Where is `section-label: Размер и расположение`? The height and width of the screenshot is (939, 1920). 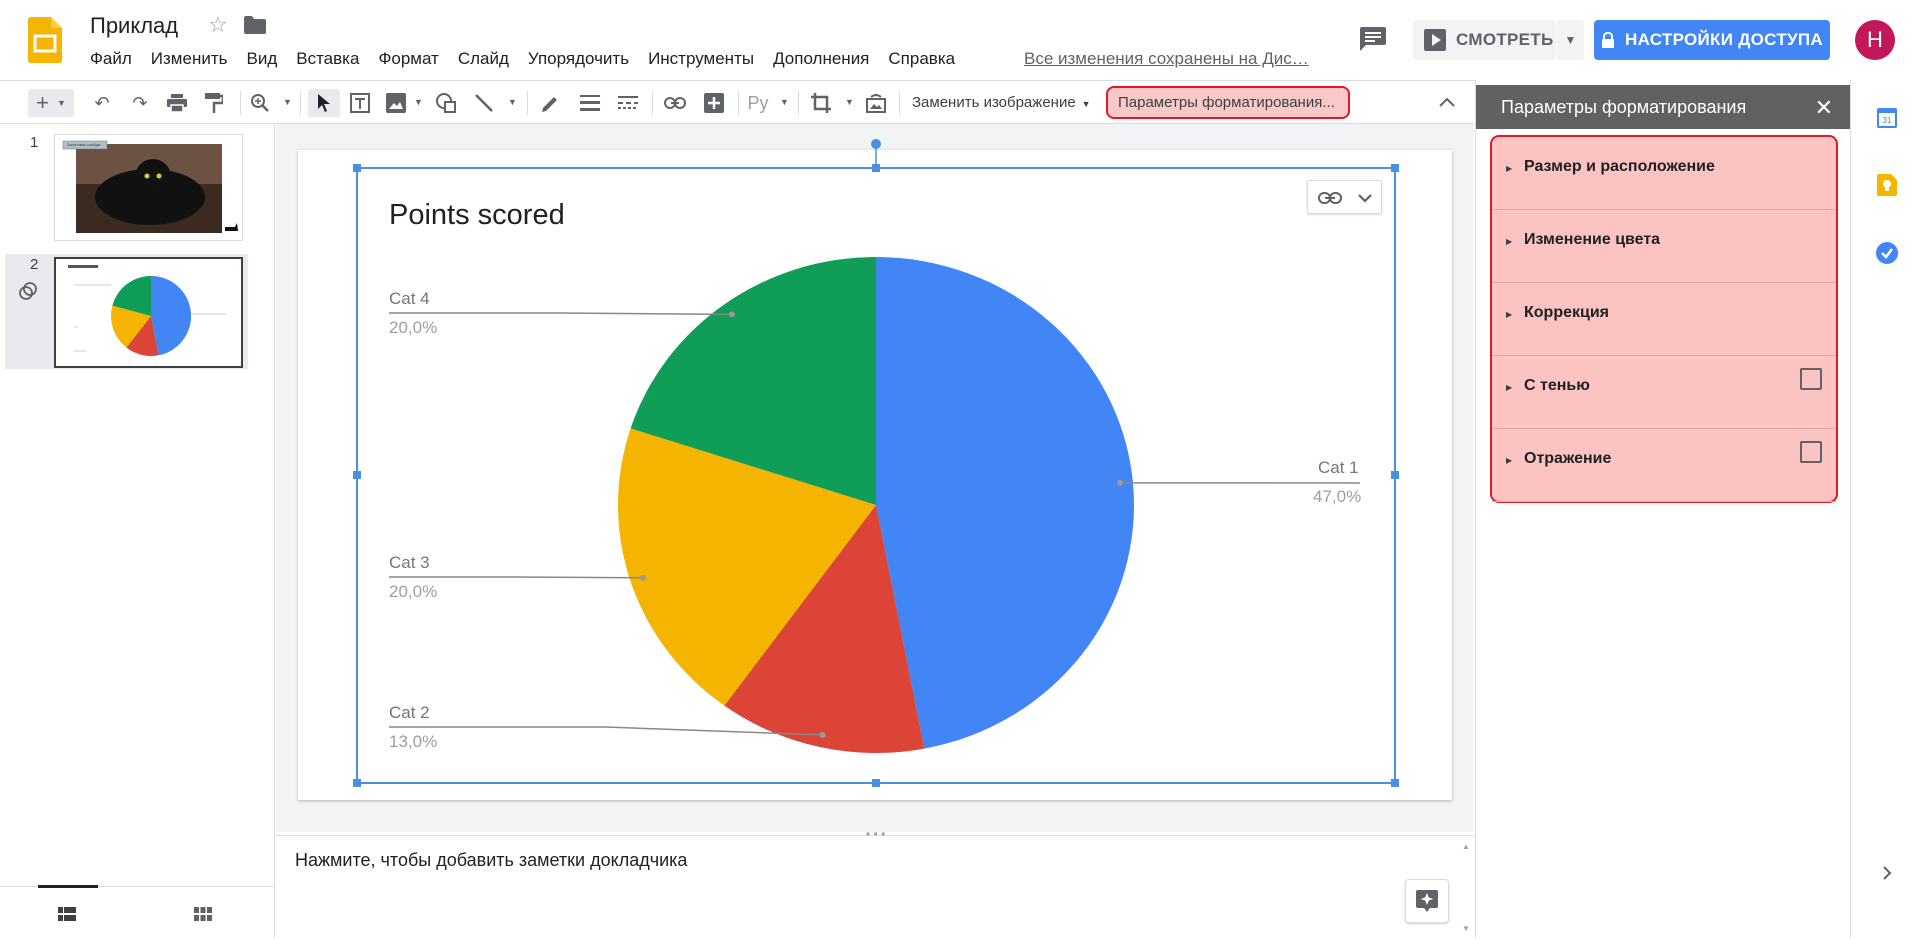
section-label: Размер и расположение is located at coordinates (1619, 167).